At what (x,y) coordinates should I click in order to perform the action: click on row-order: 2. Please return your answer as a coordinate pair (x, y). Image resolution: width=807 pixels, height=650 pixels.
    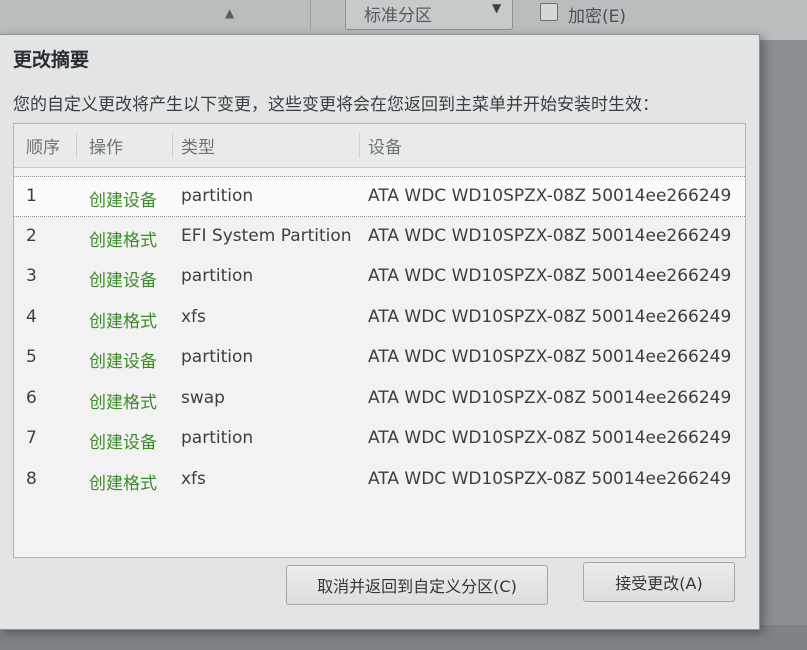
    Looking at the image, I should click on (31, 235).